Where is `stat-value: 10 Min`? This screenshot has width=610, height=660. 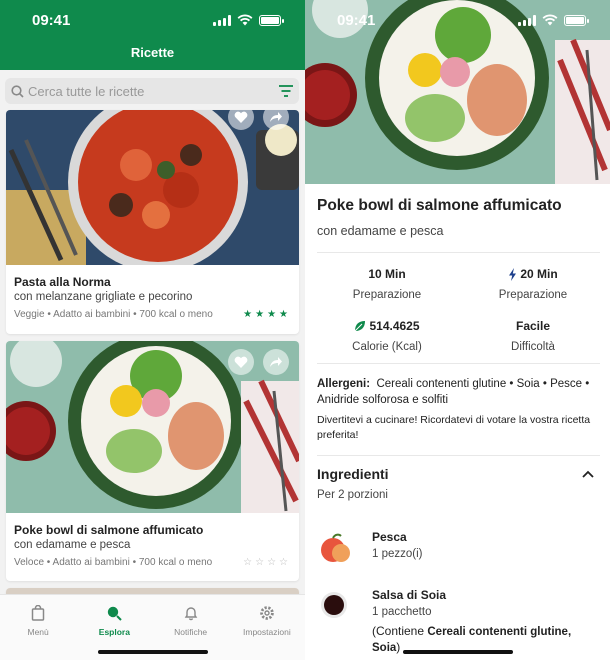
stat-value: 10 Min is located at coordinates (387, 274).